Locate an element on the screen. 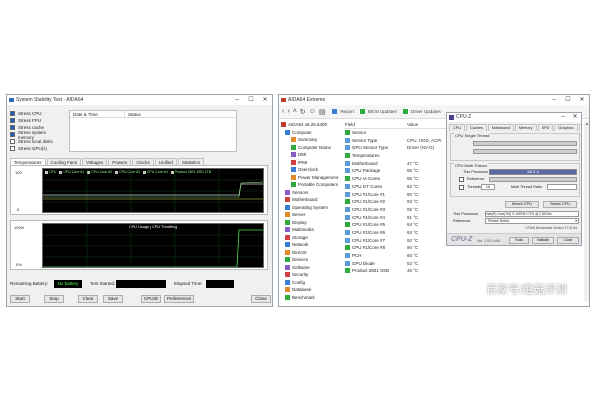 This screenshot has width=600, height=400. bench-cpu-button: Bench CPU is located at coordinates (522, 204).